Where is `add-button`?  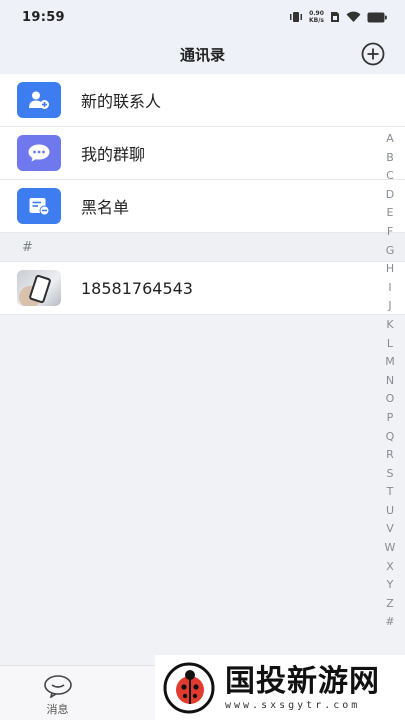
add-button is located at coordinates (373, 54).